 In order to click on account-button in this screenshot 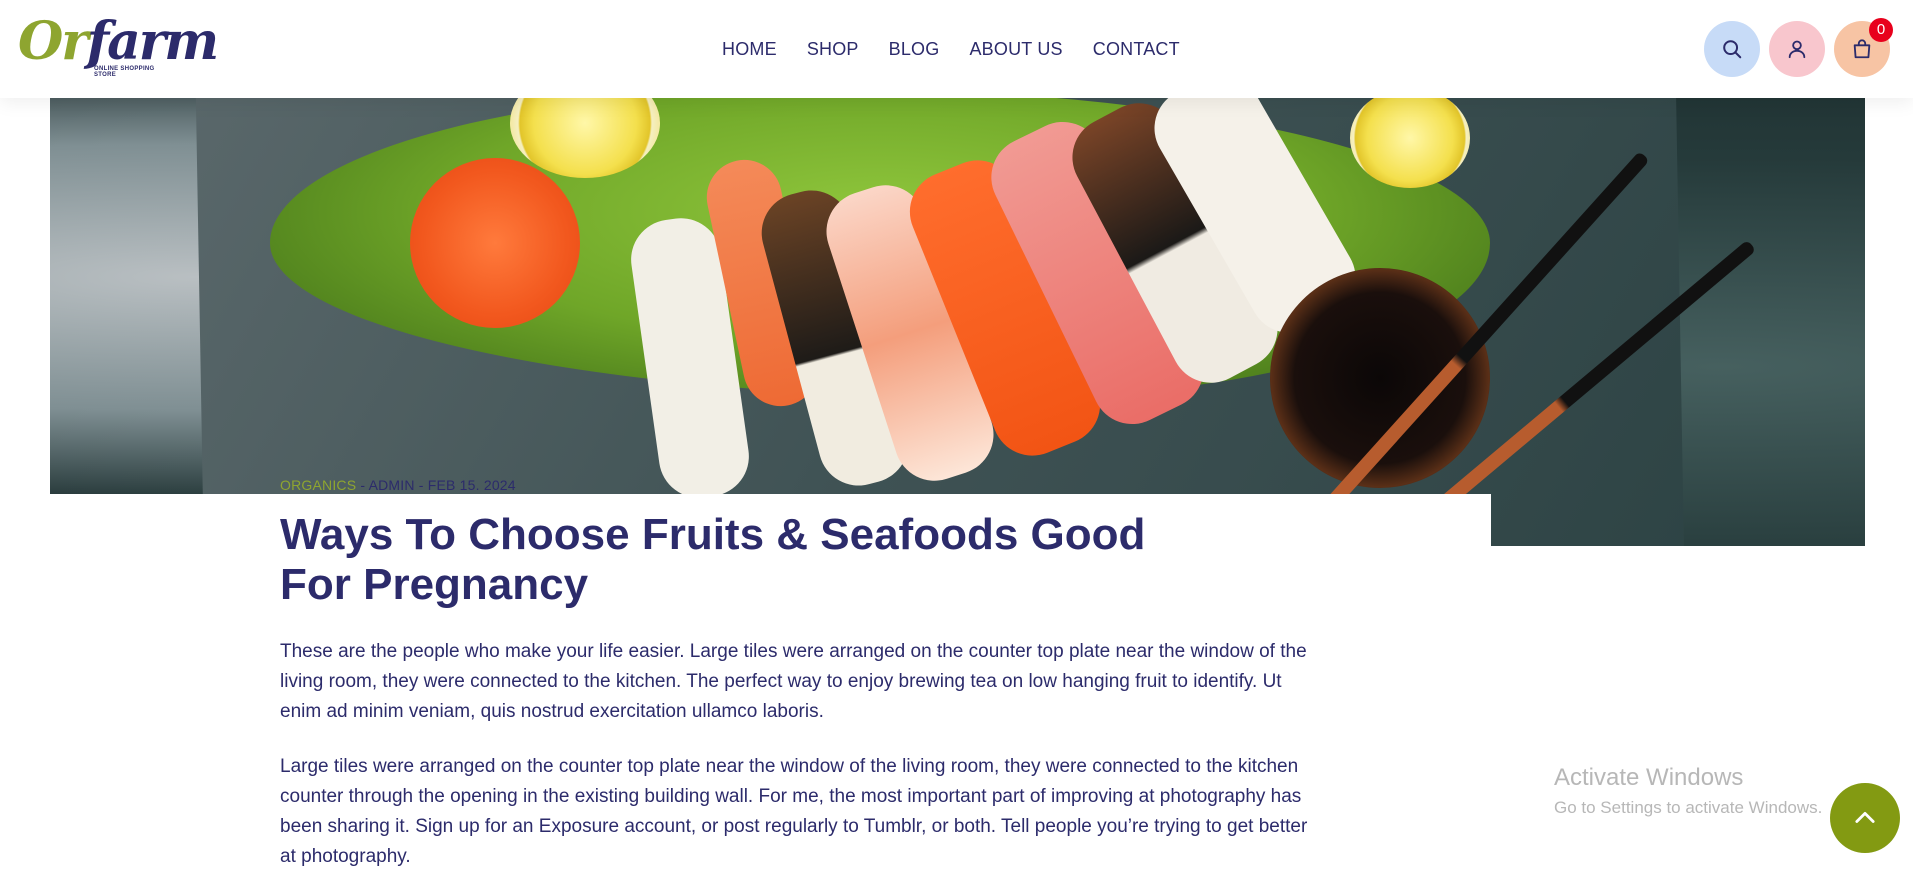, I will do `click(1797, 49)`.